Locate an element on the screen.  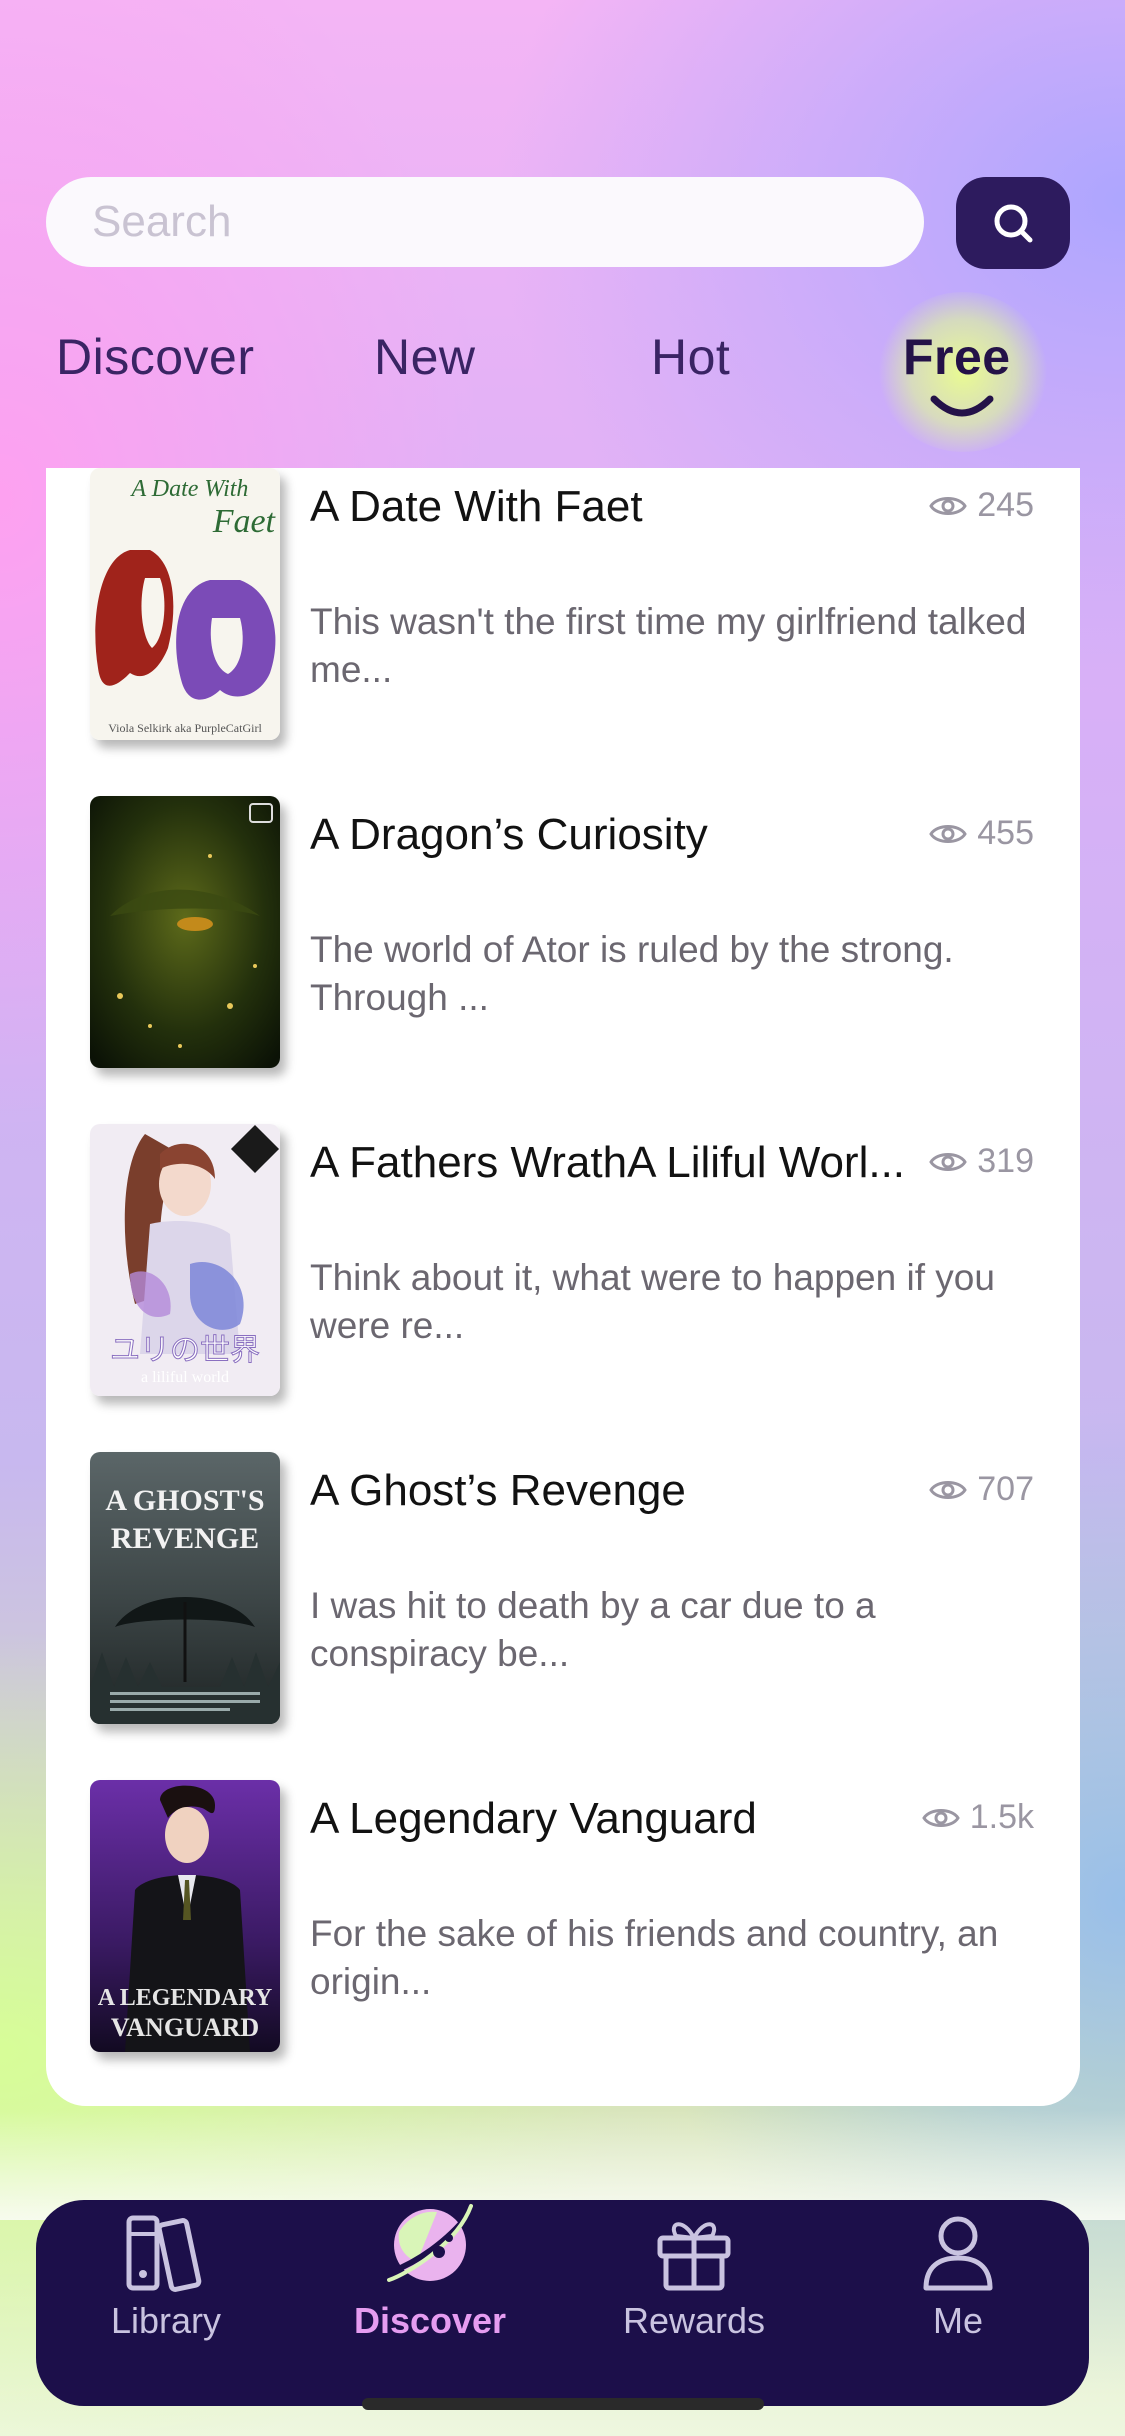
cover-subtitle: a liliful world is located at coordinates (185, 1377).